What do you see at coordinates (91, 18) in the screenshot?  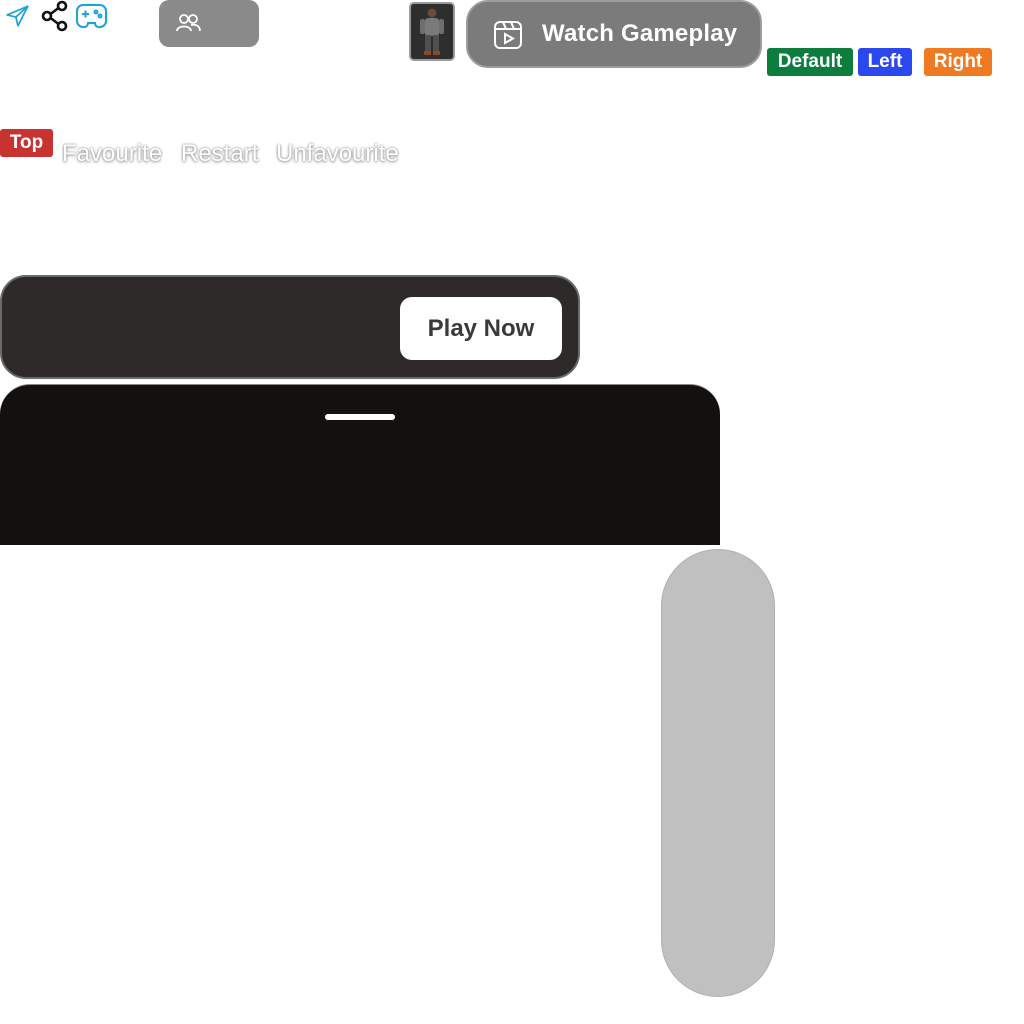 I see `gamepad-icon` at bounding box center [91, 18].